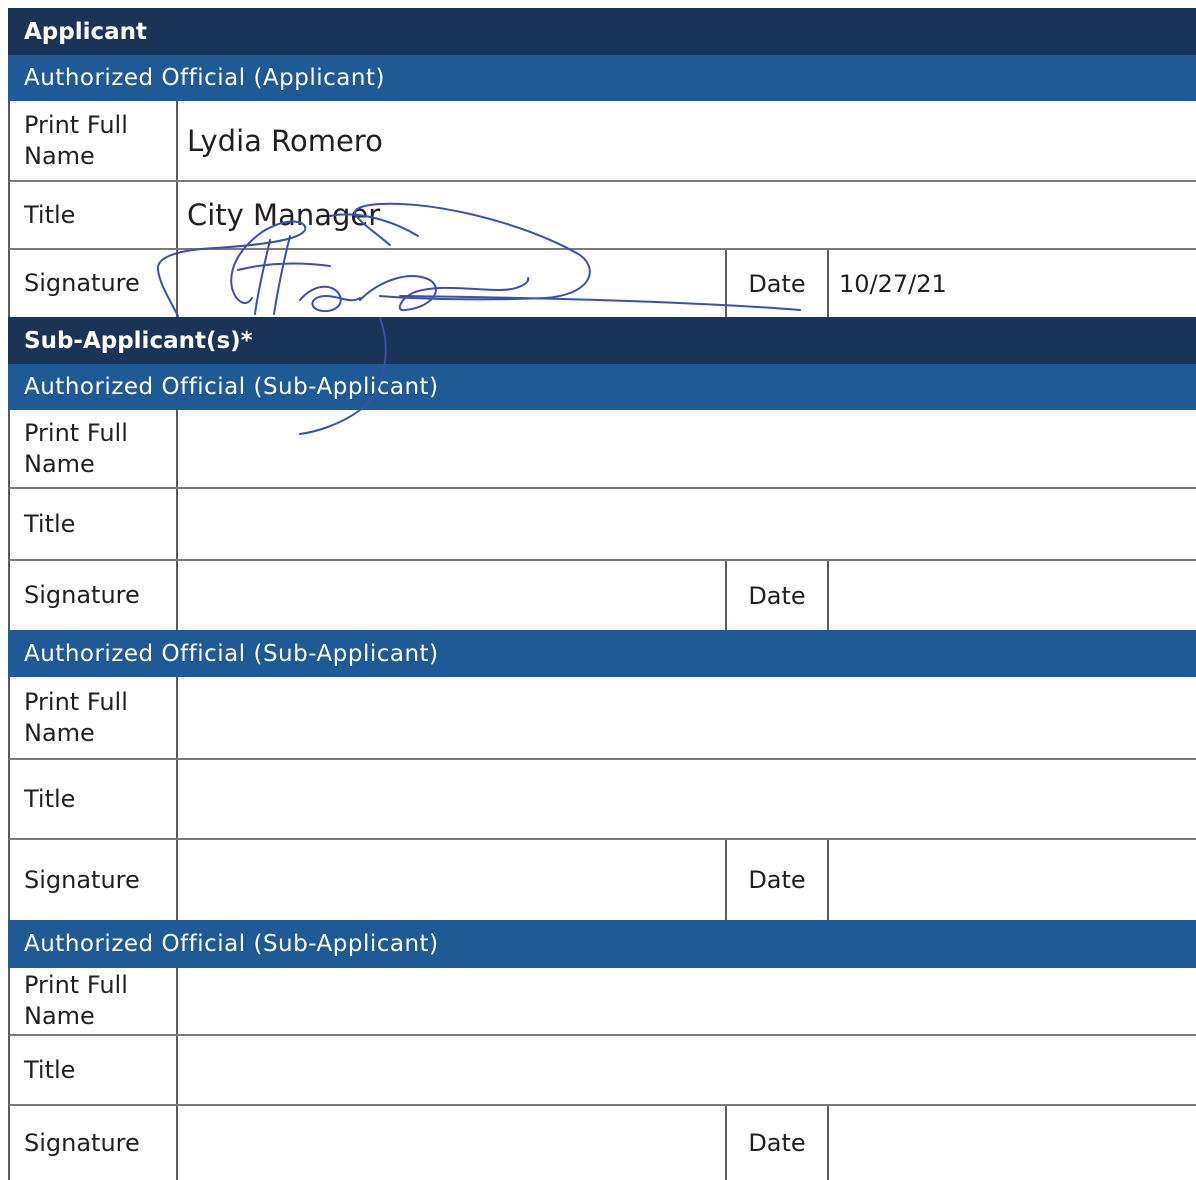  I want to click on applicant-section-header: Applicant, so click(602, 31).